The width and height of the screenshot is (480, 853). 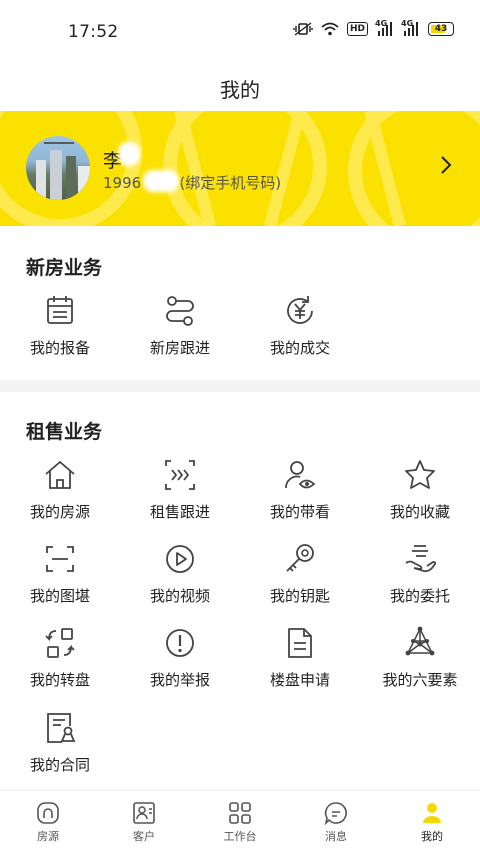 I want to click on house-tab-icon, so click(x=48, y=813).